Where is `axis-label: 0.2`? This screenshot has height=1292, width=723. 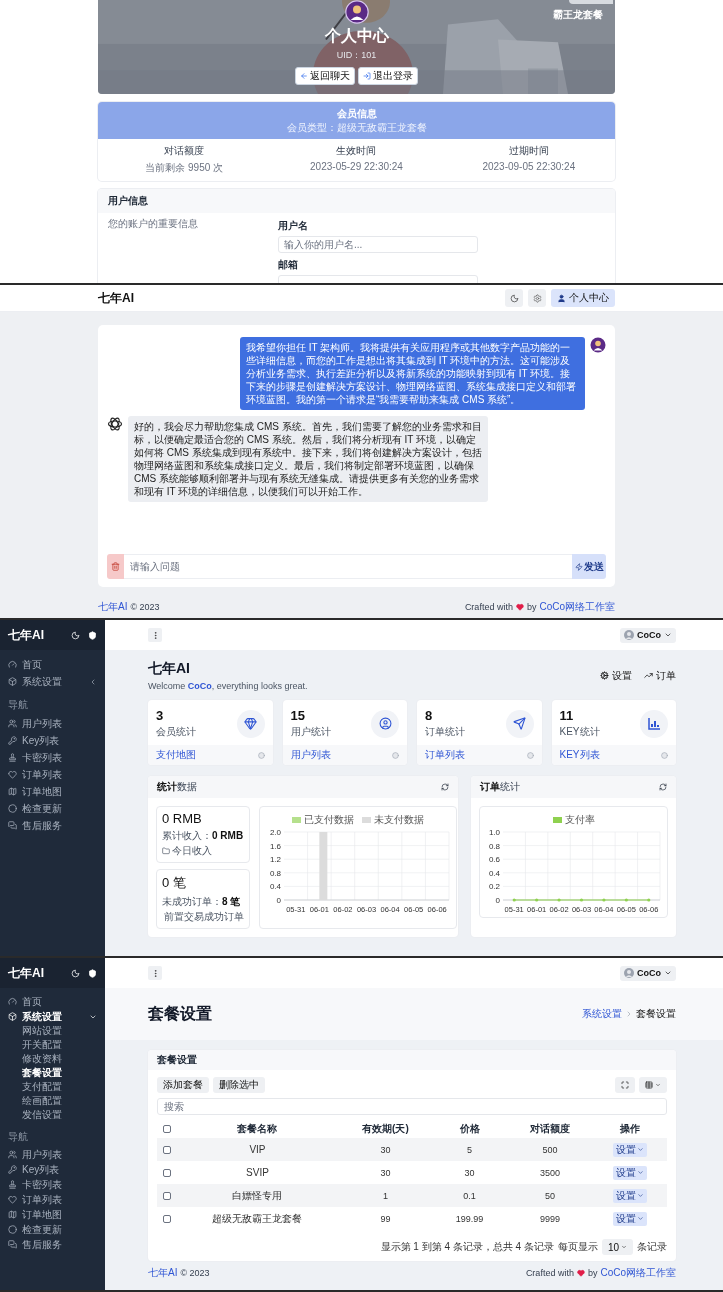
axis-label: 0.2 is located at coordinates (494, 887).